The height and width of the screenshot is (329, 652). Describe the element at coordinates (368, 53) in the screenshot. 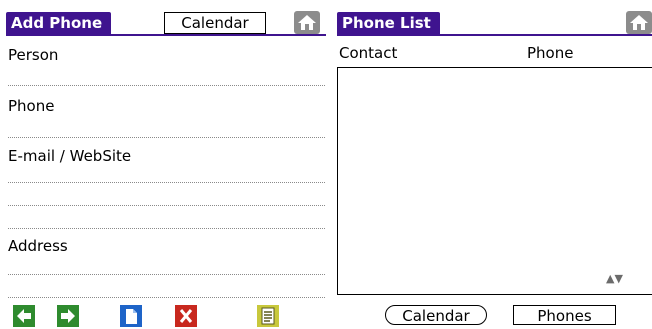

I see `column-header-contact: Contact` at that location.